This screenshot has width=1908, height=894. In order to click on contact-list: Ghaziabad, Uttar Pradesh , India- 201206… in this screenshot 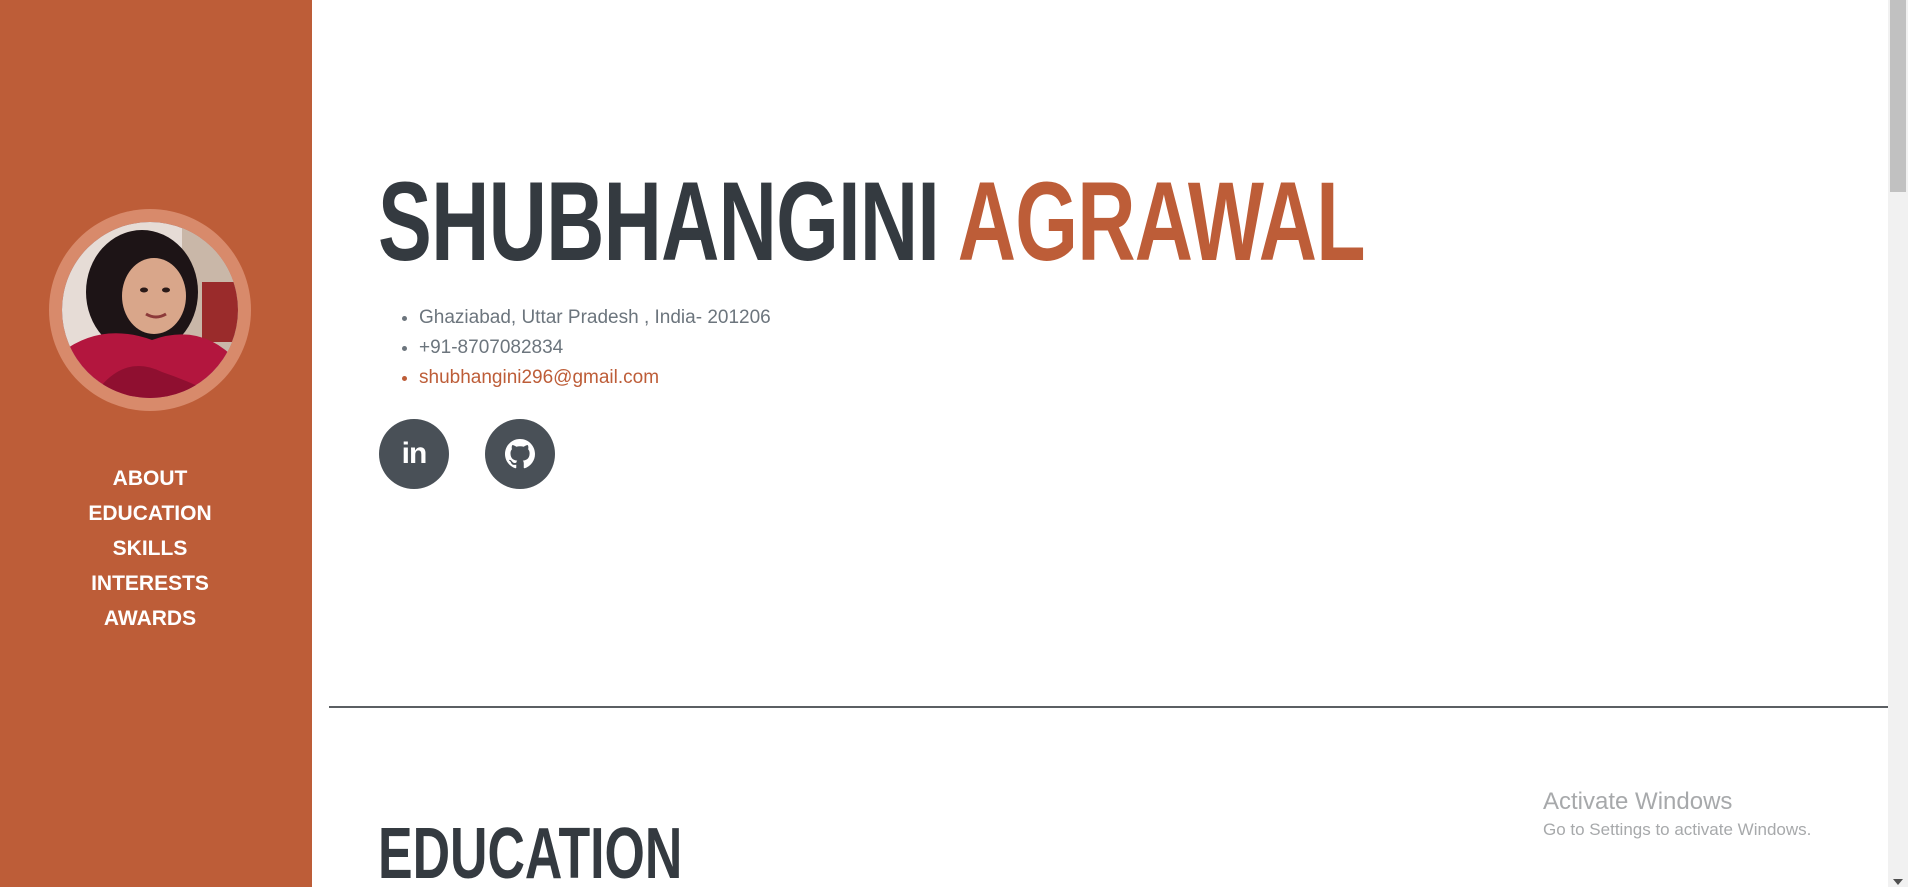, I will do `click(575, 348)`.